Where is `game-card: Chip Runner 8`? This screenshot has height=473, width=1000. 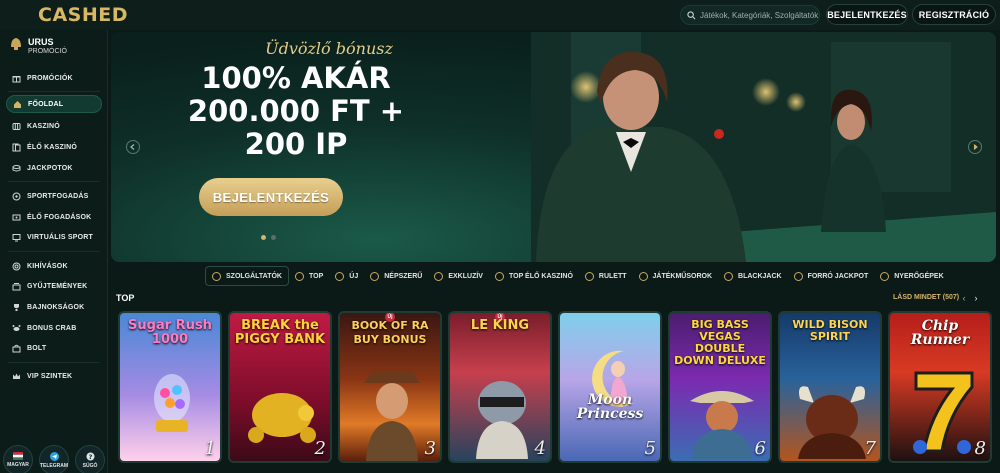
game-card: Chip Runner 8 is located at coordinates (940, 387).